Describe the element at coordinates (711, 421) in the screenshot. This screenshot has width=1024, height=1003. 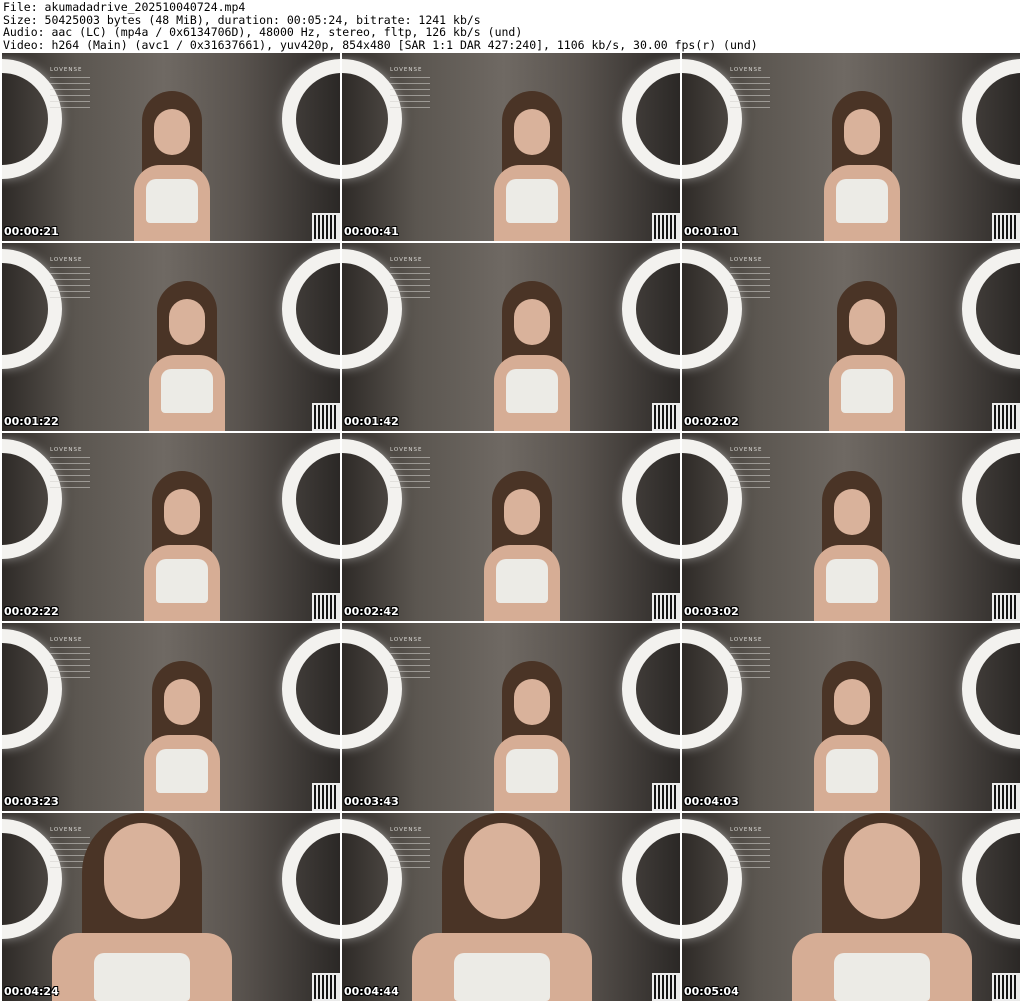
I see `timestamp-label: 00:02:02` at that location.